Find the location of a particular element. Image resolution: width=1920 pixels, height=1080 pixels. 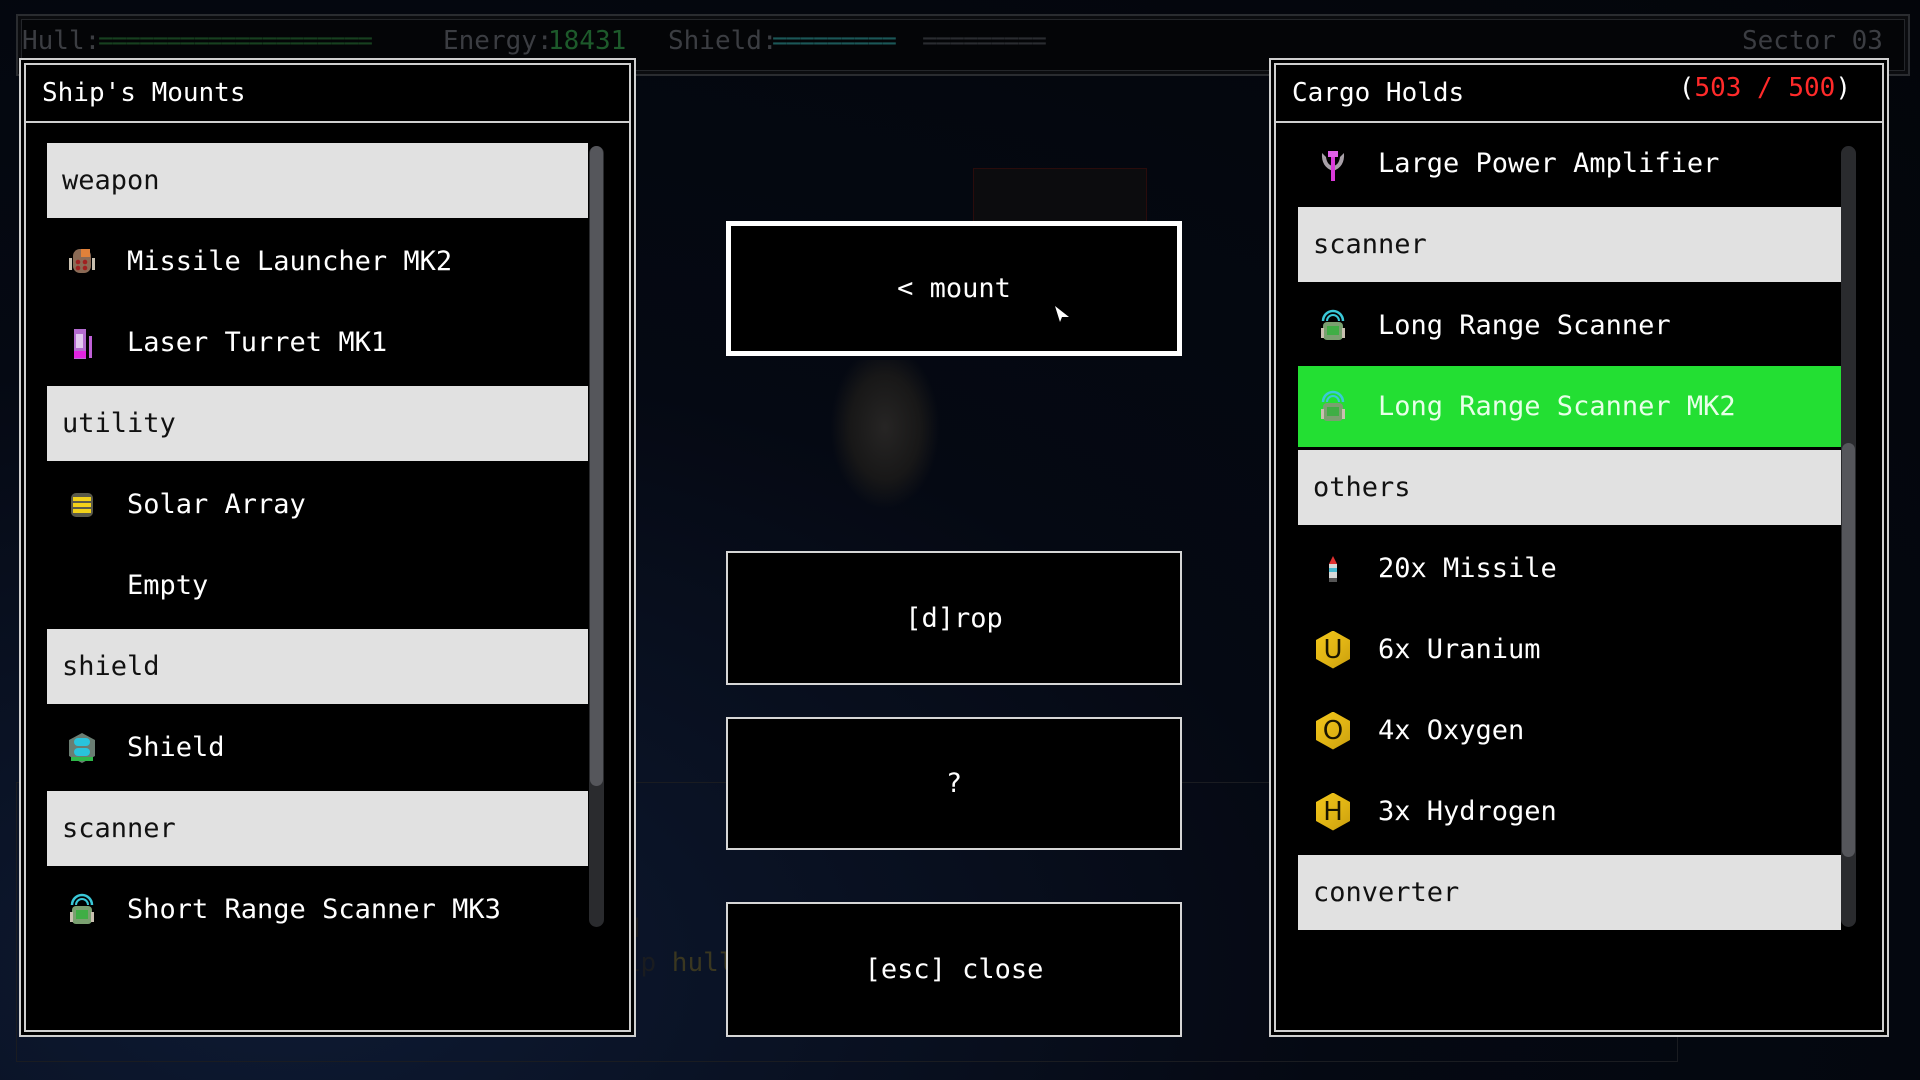

item-label: Short Range Scanner MK3 is located at coordinates (314, 909).